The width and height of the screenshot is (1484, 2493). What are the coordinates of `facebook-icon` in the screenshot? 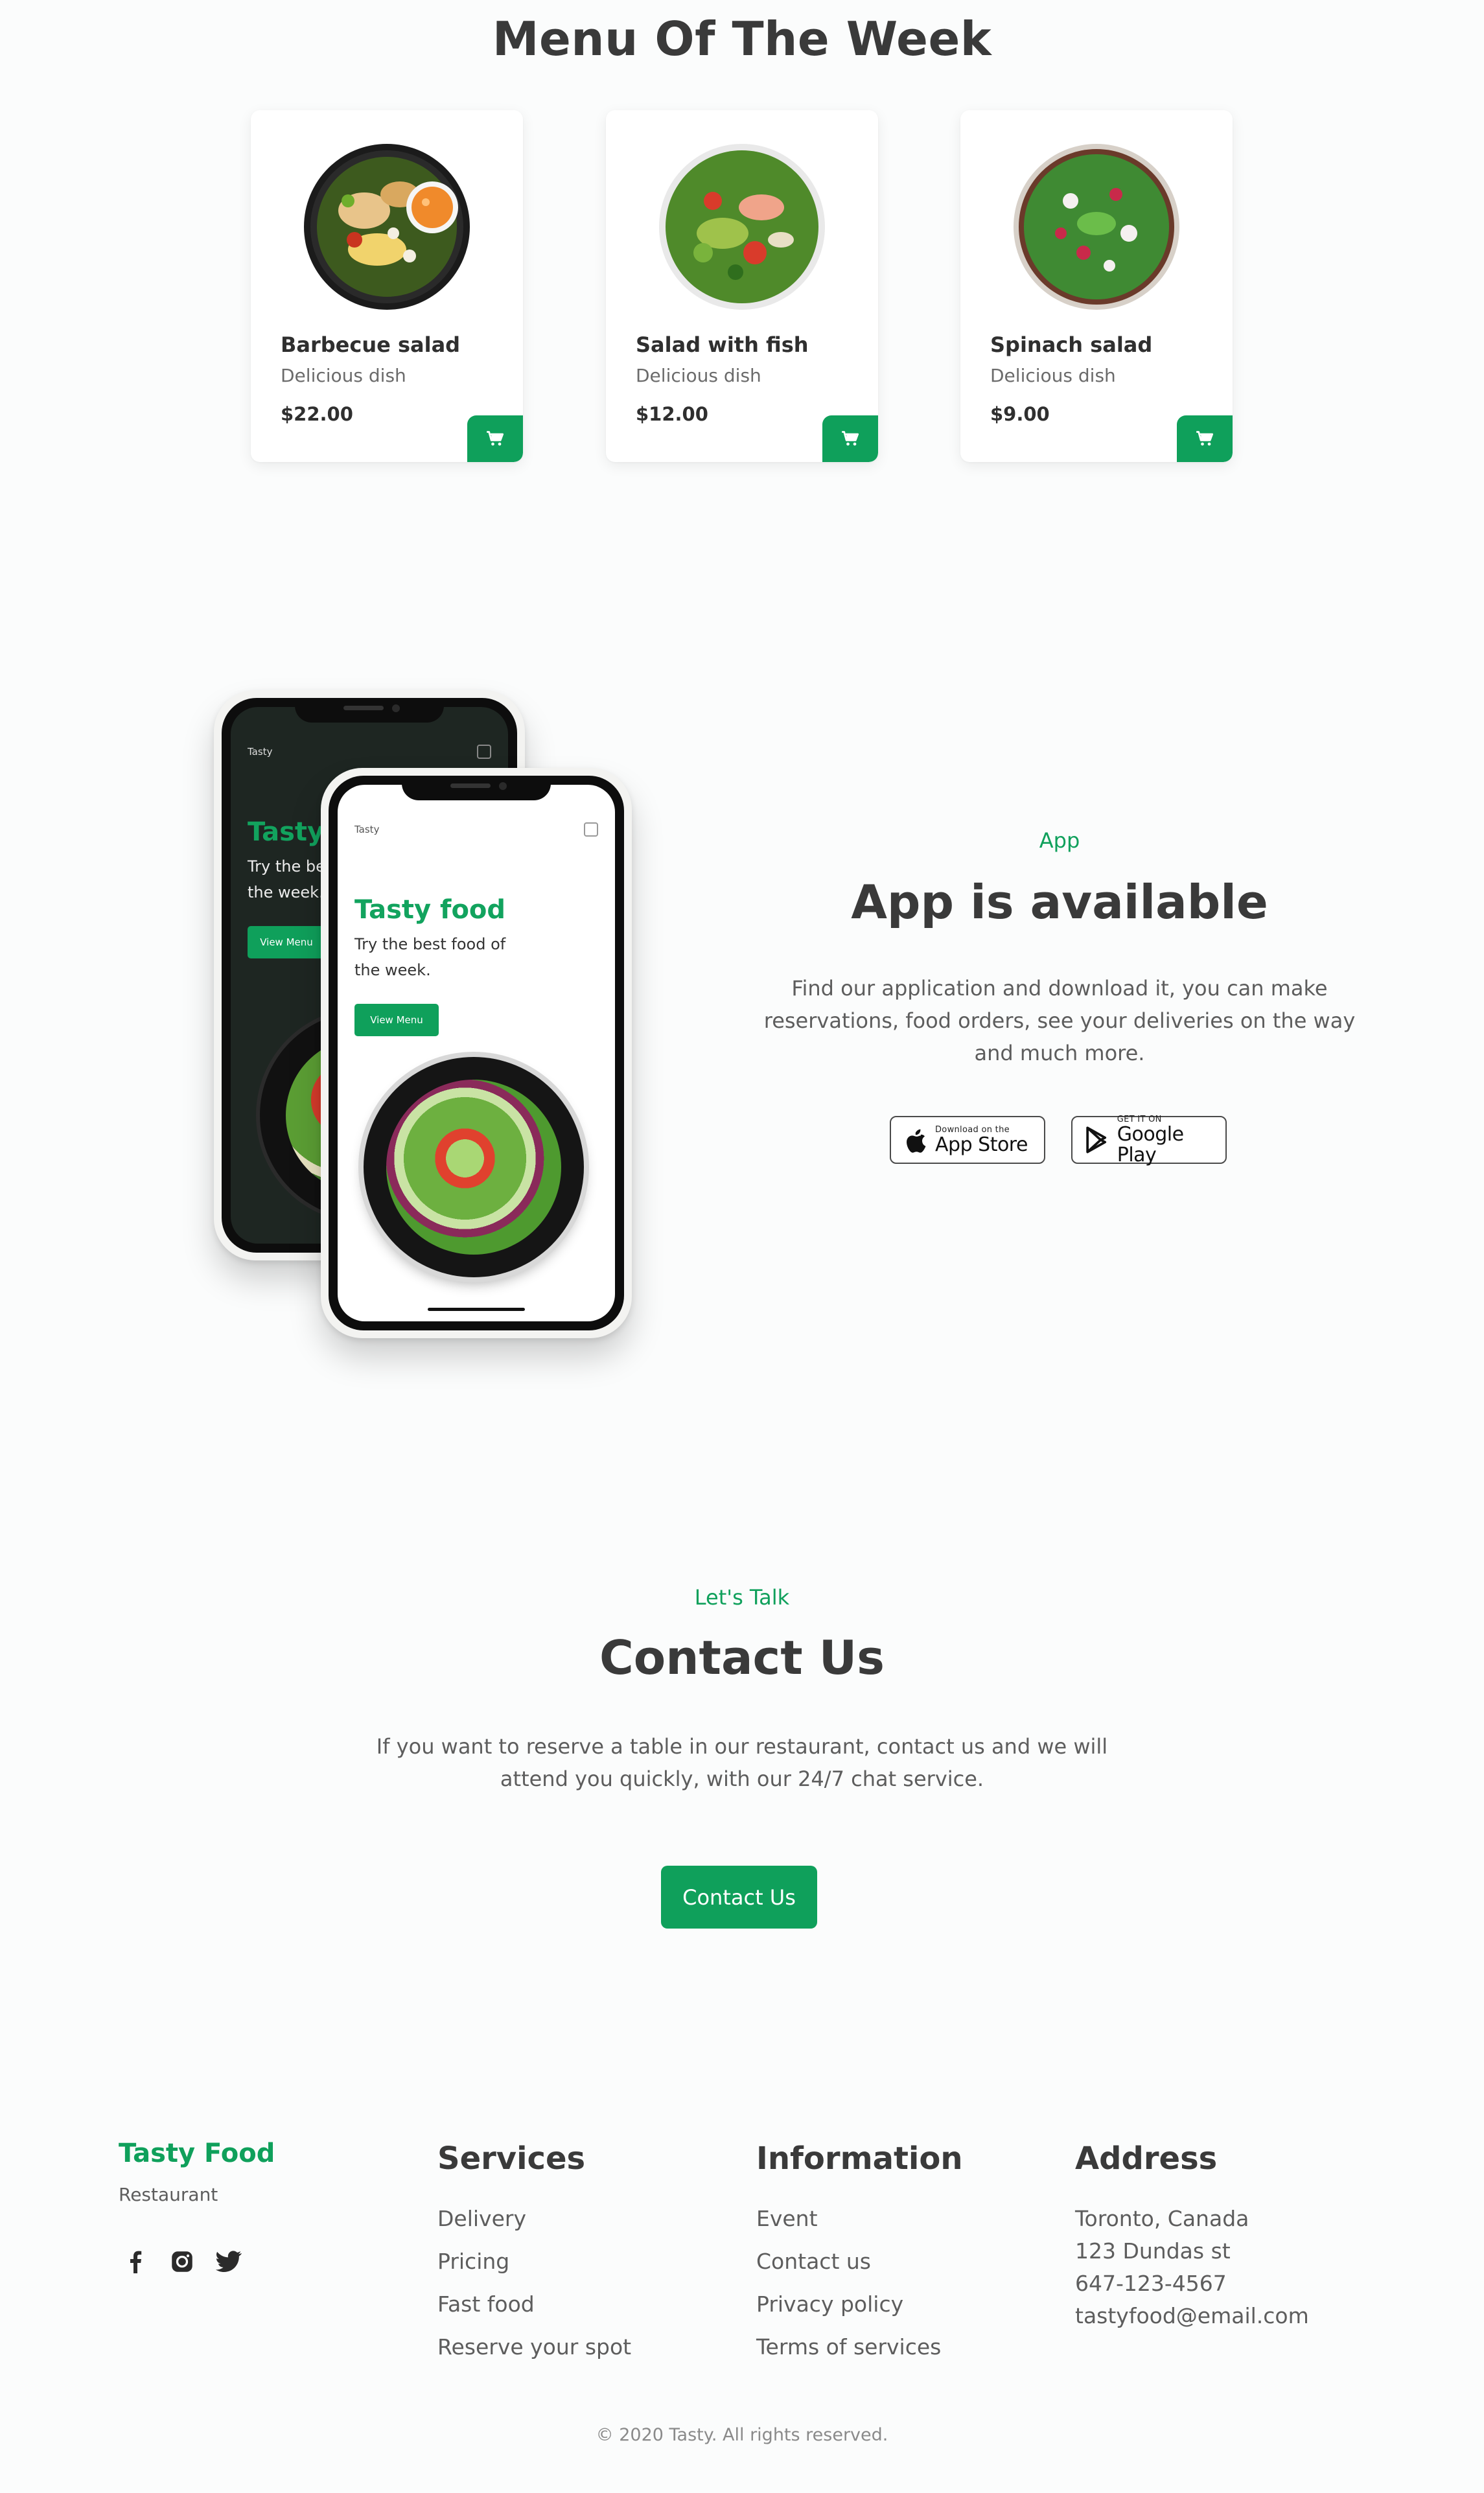 It's located at (135, 2261).